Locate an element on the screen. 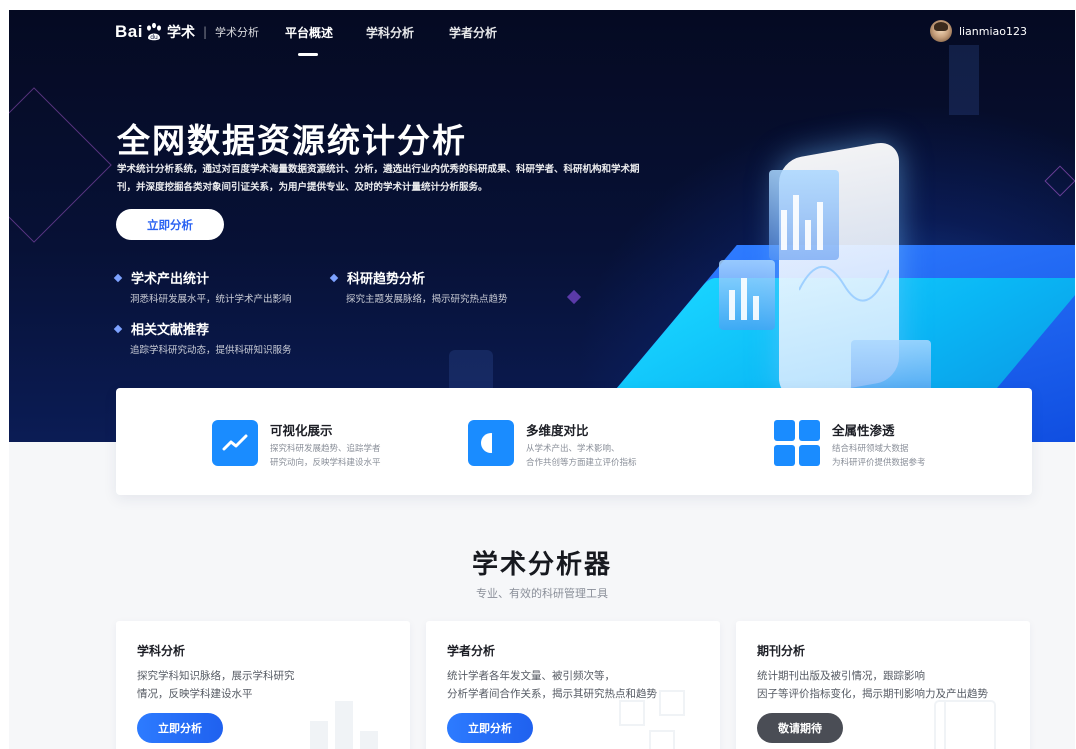 This screenshot has height=749, width=1076. feature-title: 科研趋势分析 is located at coordinates (386, 279).